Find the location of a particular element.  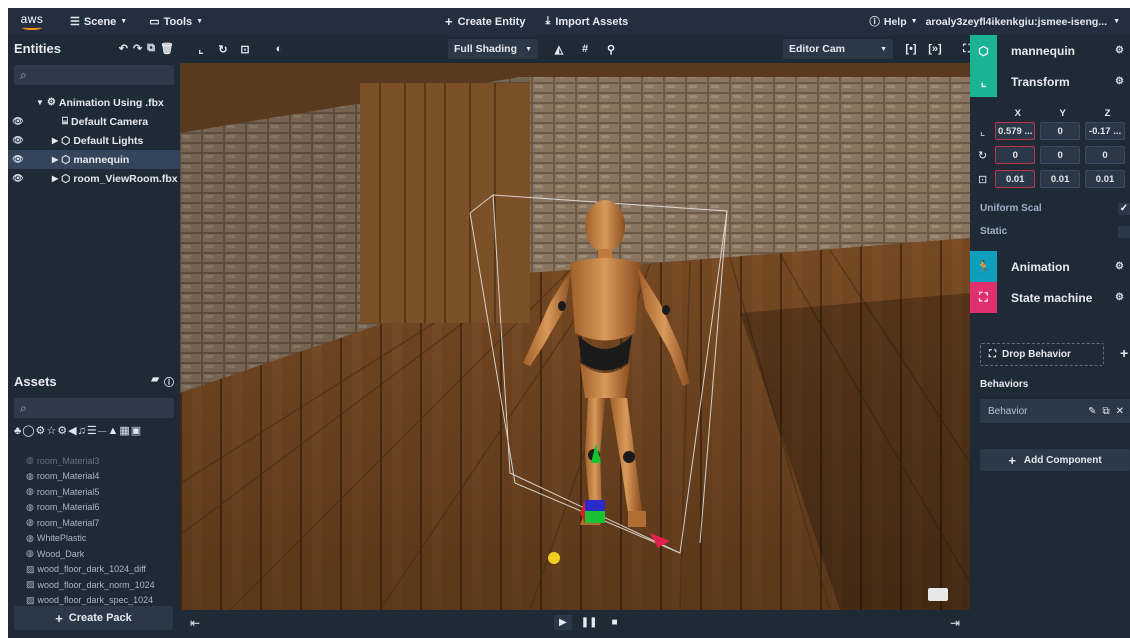

tree-item-root: ▼ ⚙ Animation Using .fbx is located at coordinates (94, 102).